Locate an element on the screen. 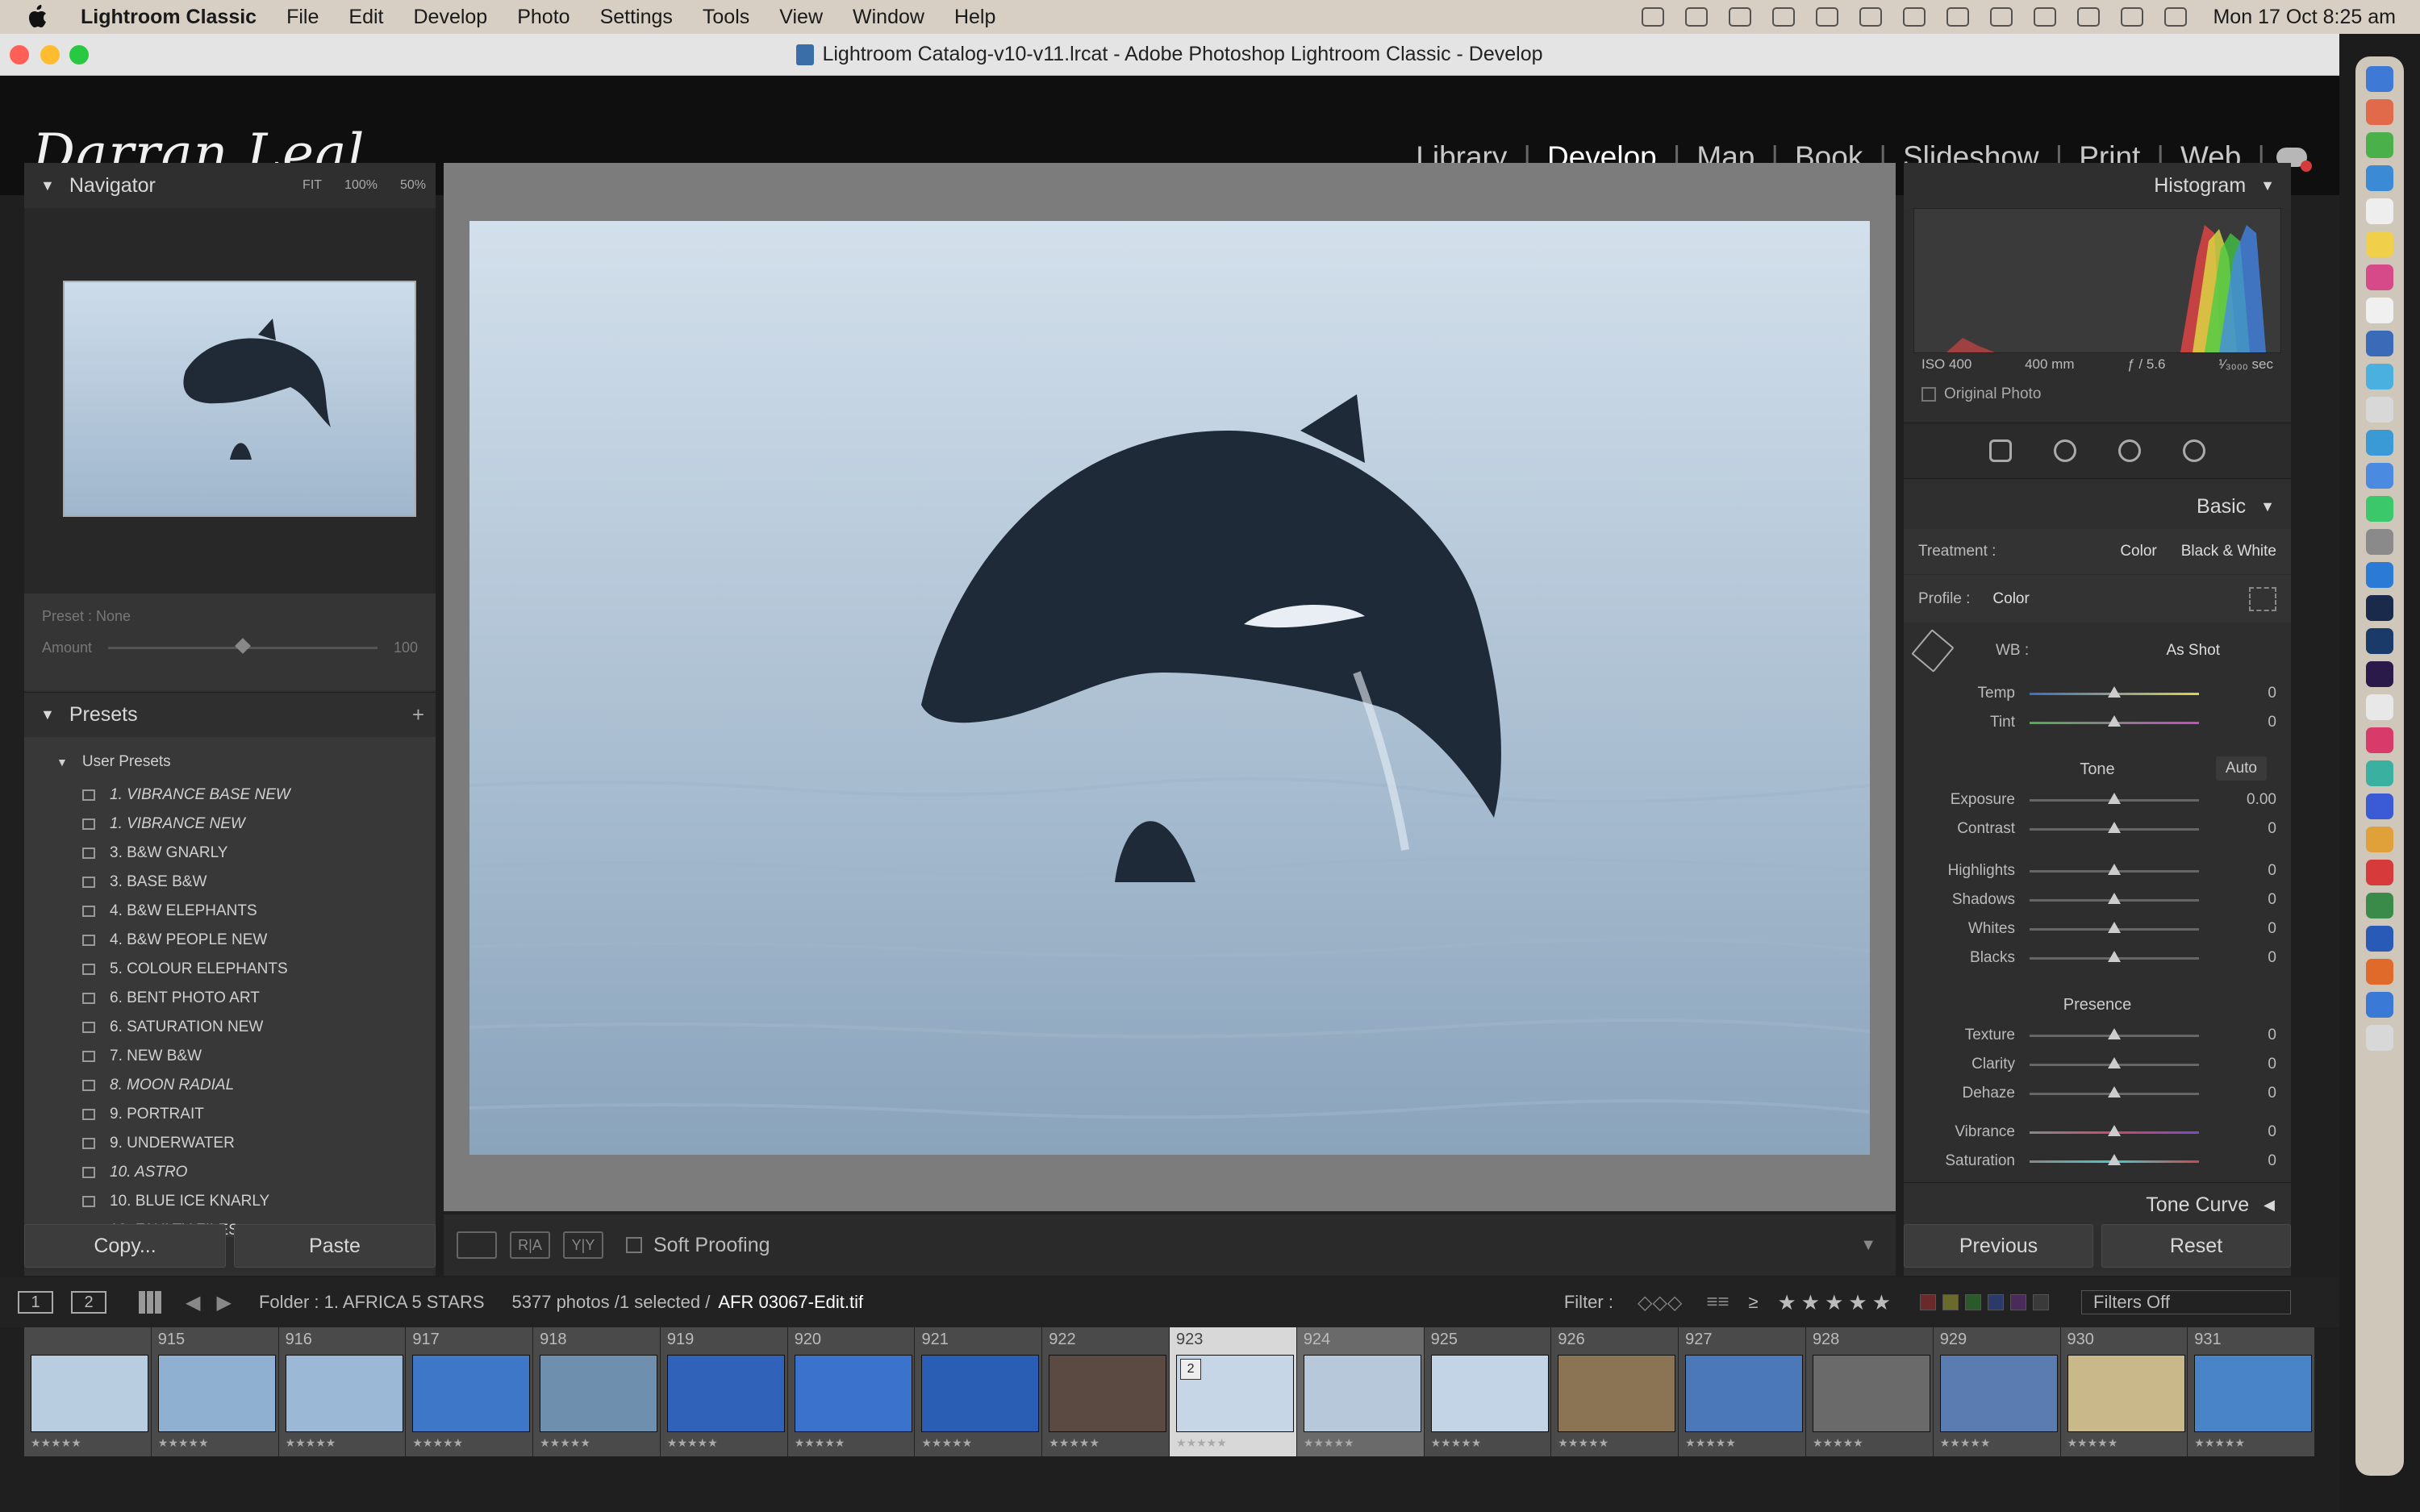 The height and width of the screenshot is (1512, 2420). expand-triangle-icon: ▼ is located at coordinates (62, 762).